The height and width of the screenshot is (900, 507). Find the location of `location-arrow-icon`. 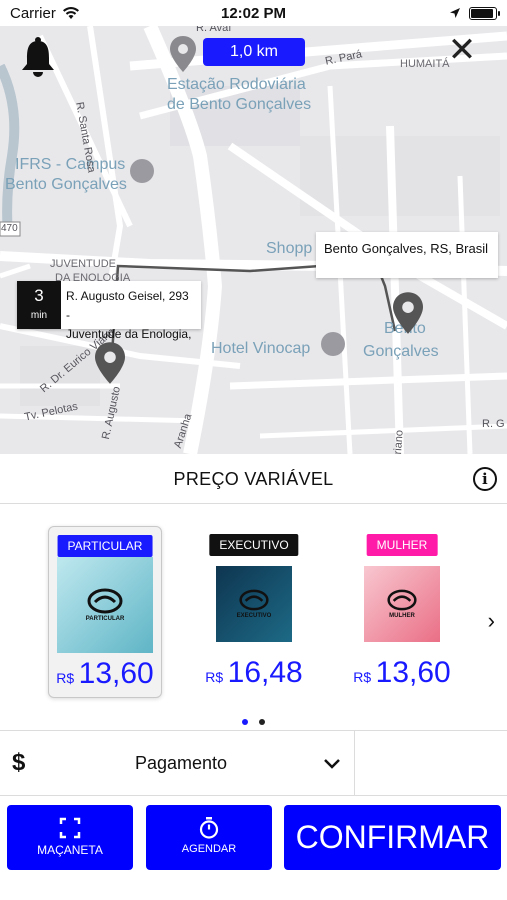

location-arrow-icon is located at coordinates (455, 13).